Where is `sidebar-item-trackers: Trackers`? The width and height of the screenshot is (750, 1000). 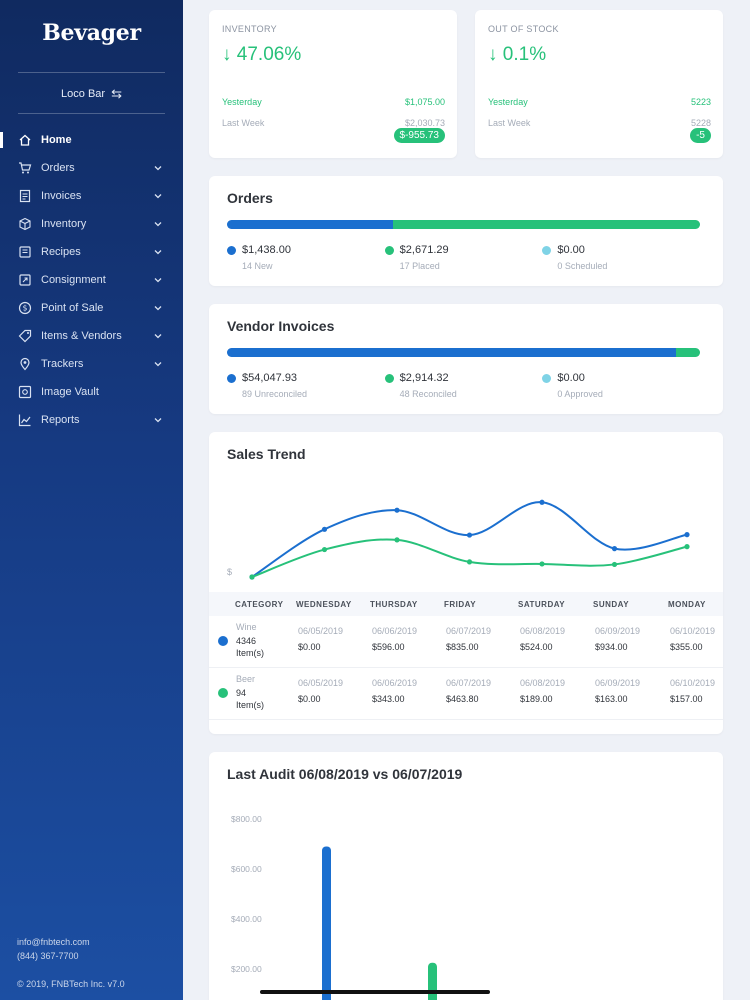
sidebar-item-trackers: Trackers is located at coordinates (91, 364).